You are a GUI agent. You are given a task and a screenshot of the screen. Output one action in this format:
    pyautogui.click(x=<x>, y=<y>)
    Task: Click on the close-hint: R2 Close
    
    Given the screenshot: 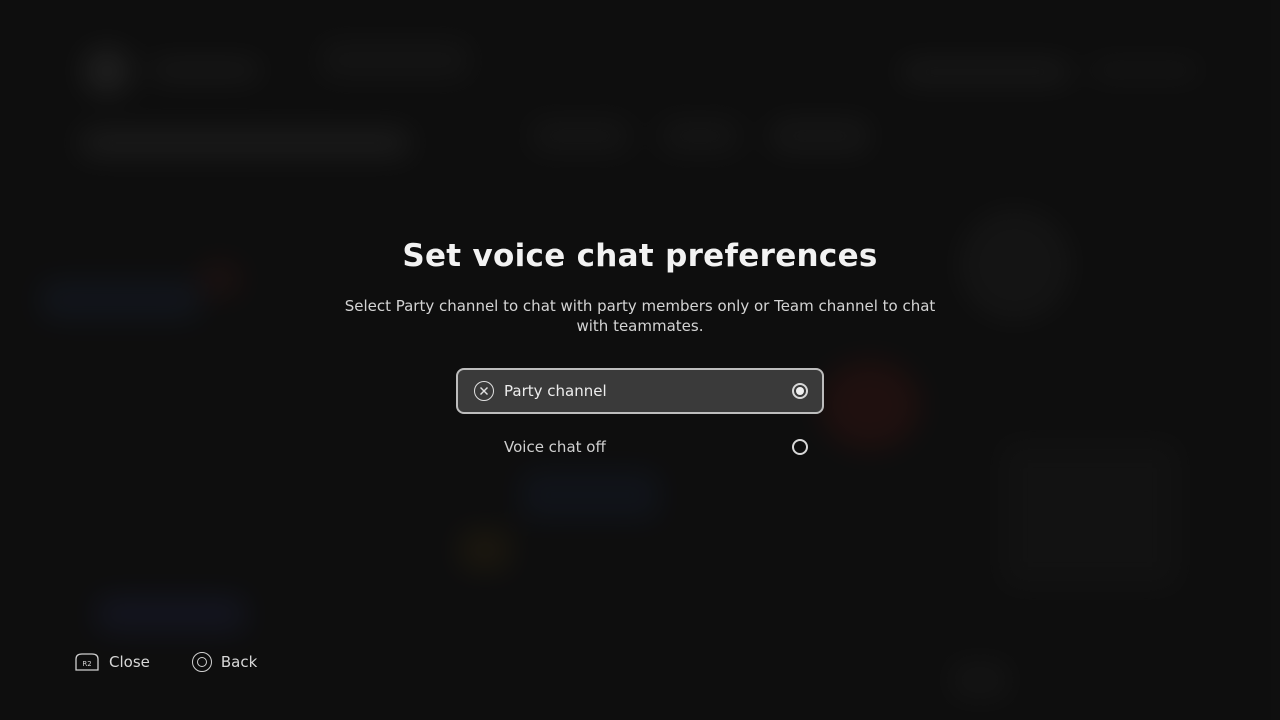 What is the action you would take?
    pyautogui.click(x=112, y=662)
    